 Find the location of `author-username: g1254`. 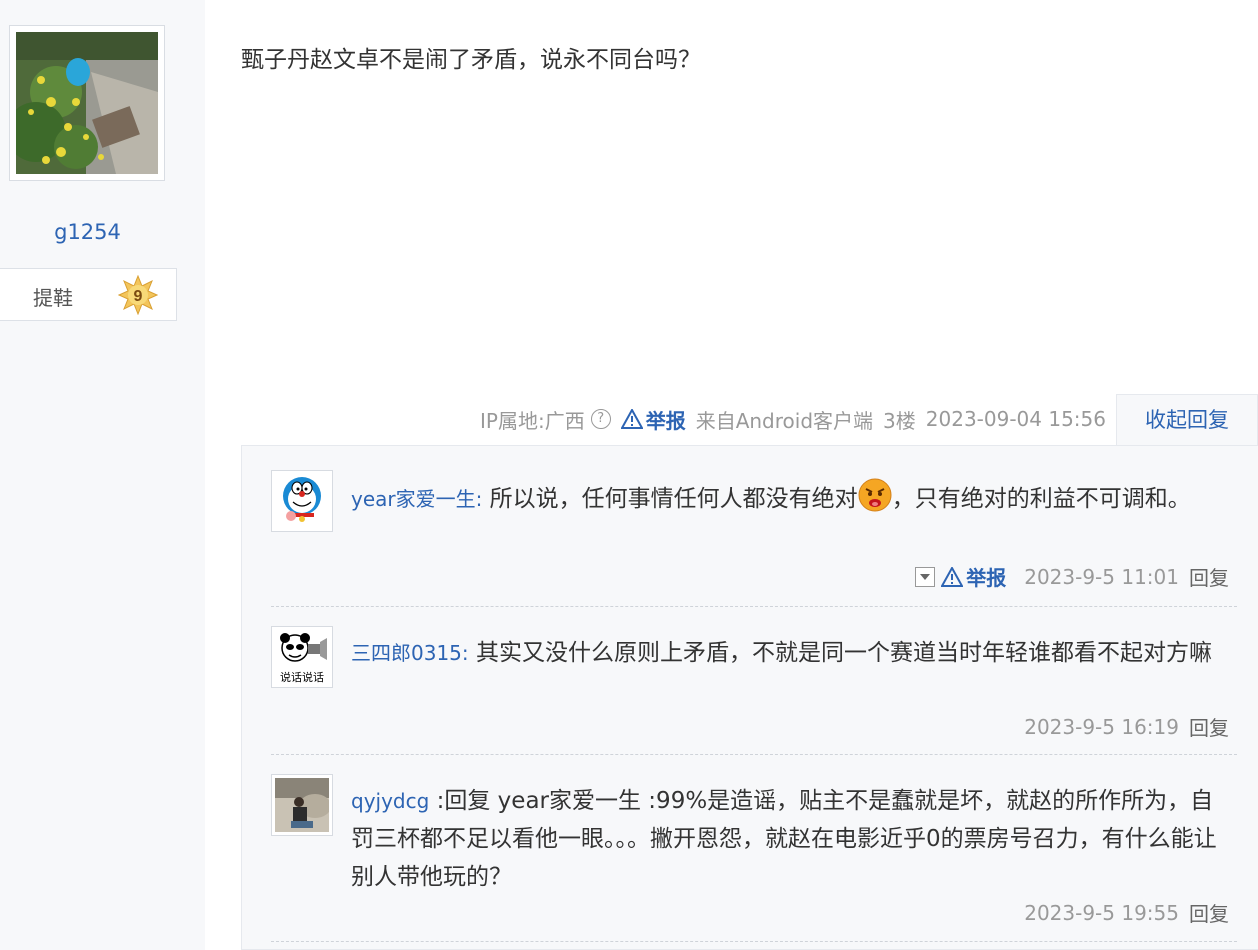

author-username: g1254 is located at coordinates (87, 232).